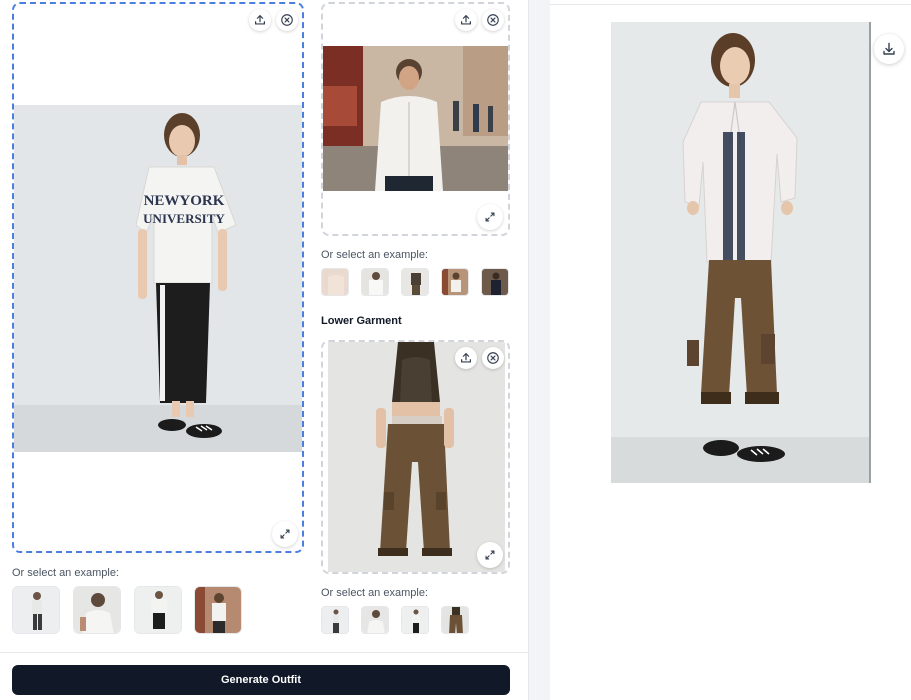 The width and height of the screenshot is (911, 700). What do you see at coordinates (261, 680) in the screenshot?
I see `generate-outfit-button: Generate Outfit` at bounding box center [261, 680].